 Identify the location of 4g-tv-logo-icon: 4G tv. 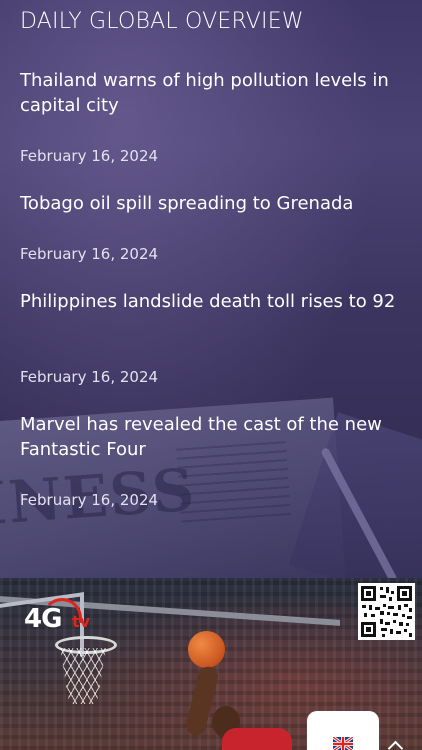
(60, 620).